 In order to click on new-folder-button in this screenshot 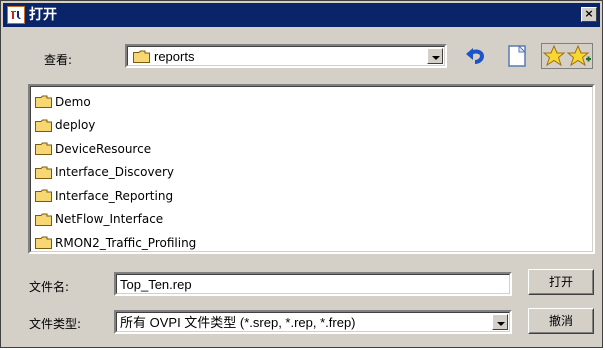, I will do `click(517, 56)`.